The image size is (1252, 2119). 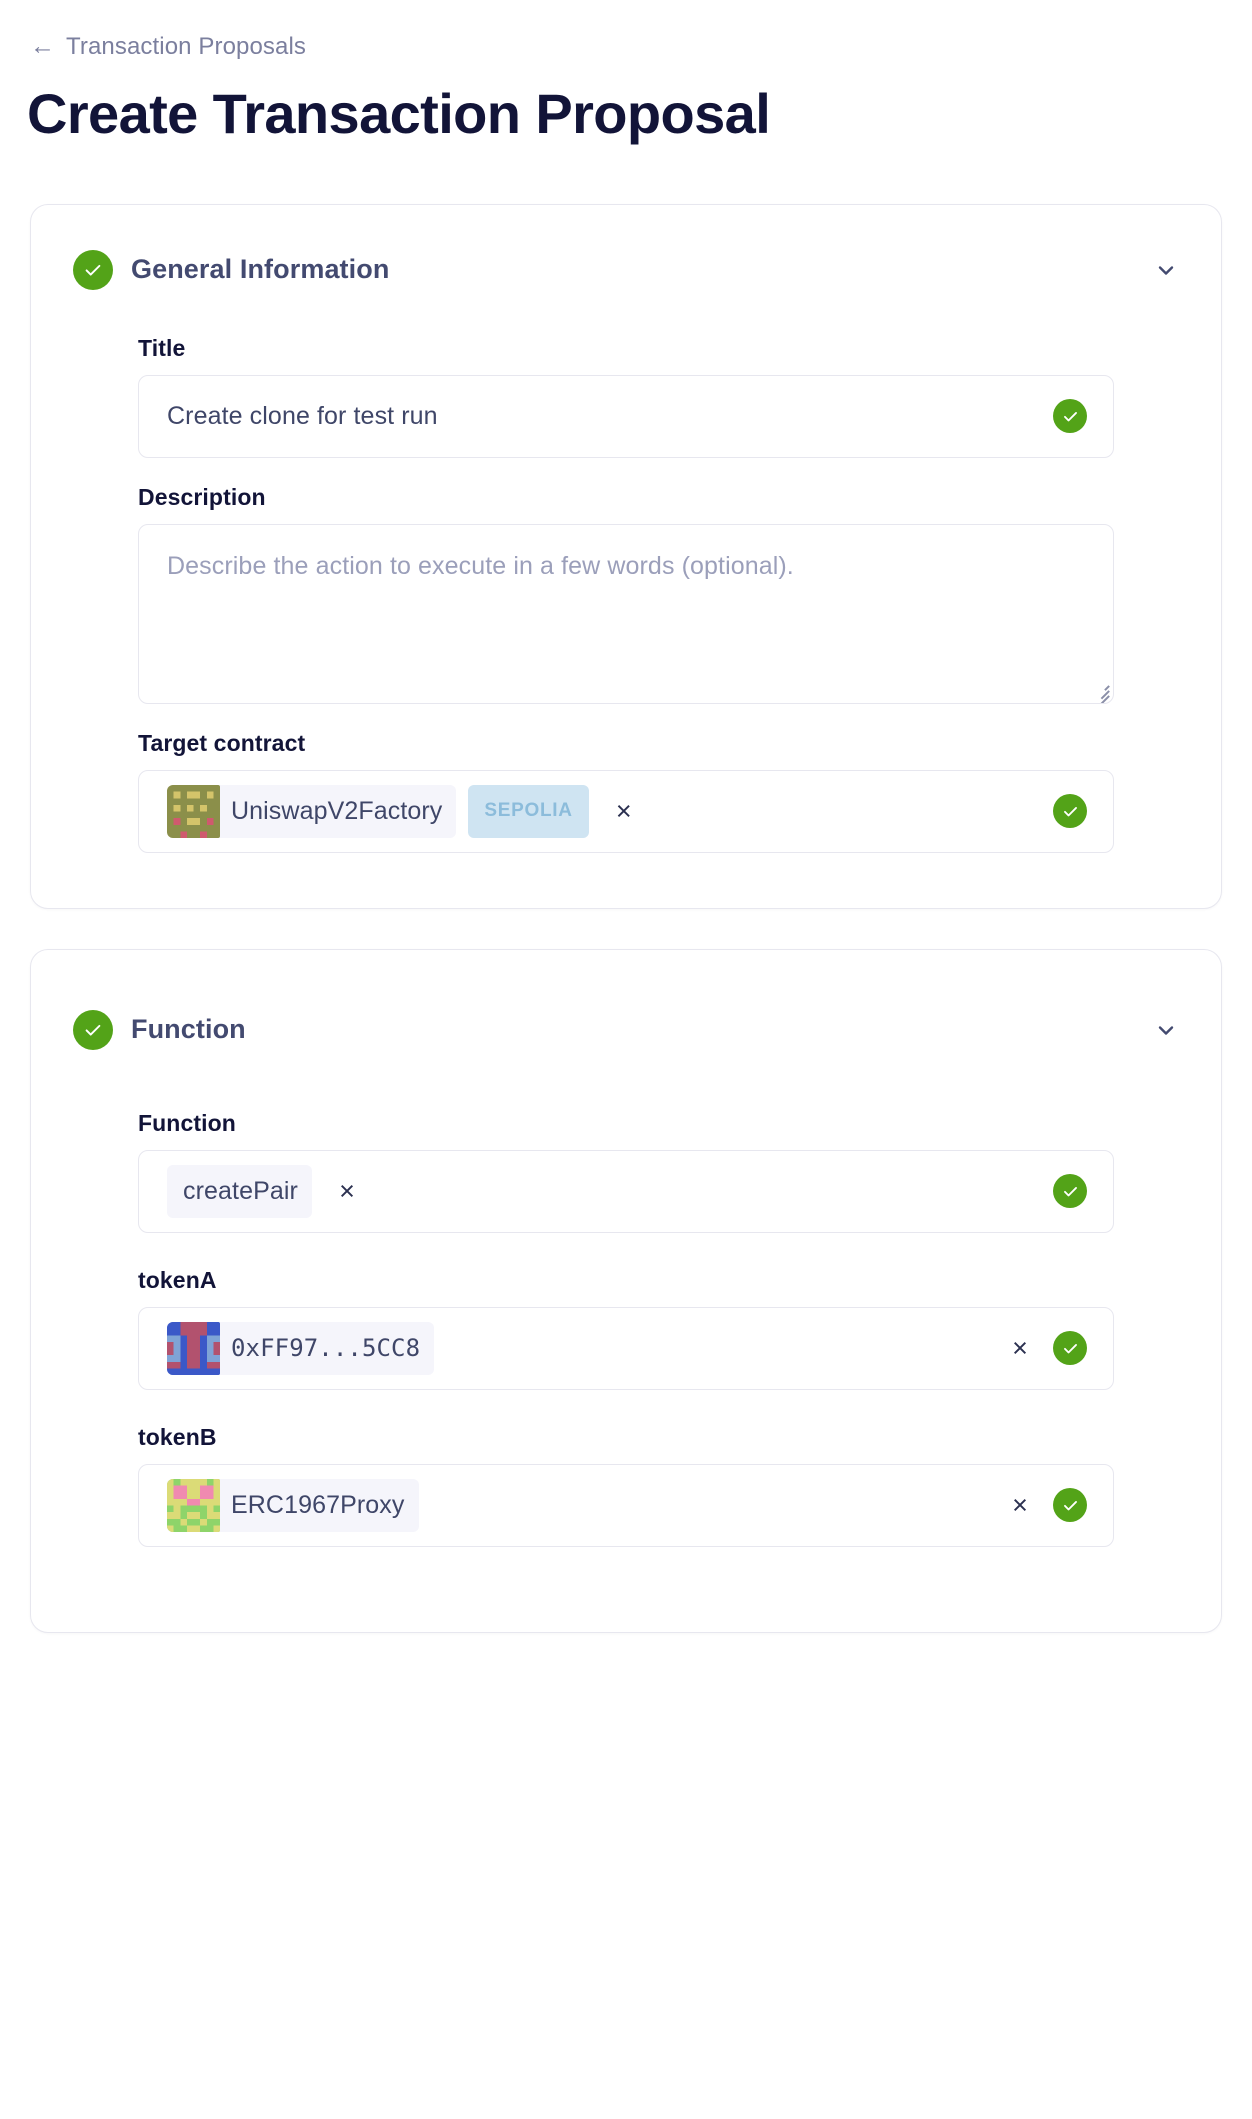 I want to click on tokena-valid-check-icon, so click(x=1070, y=1348).